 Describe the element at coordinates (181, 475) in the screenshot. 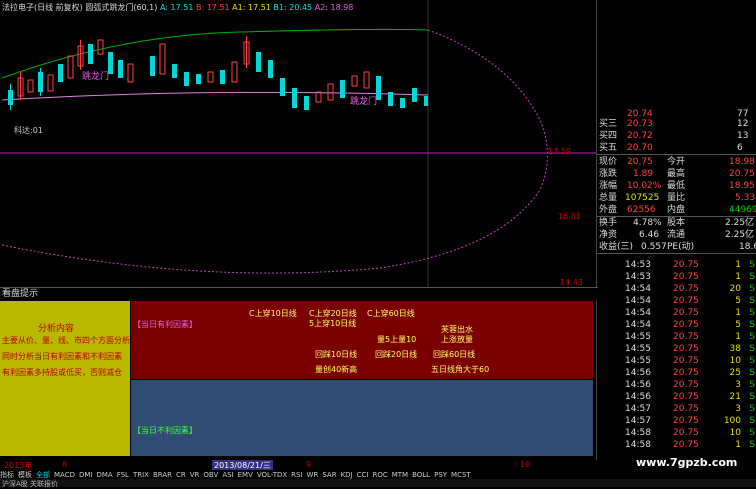

I see `tab-cr: CR` at that location.